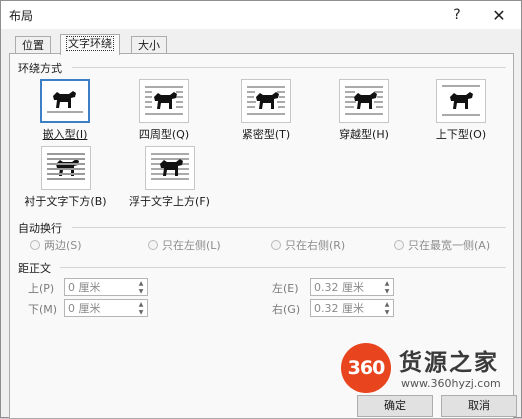 This screenshot has height=419, width=522. I want to click on wrap-option-behind-label: 衬于文字下方(B), so click(65, 201).